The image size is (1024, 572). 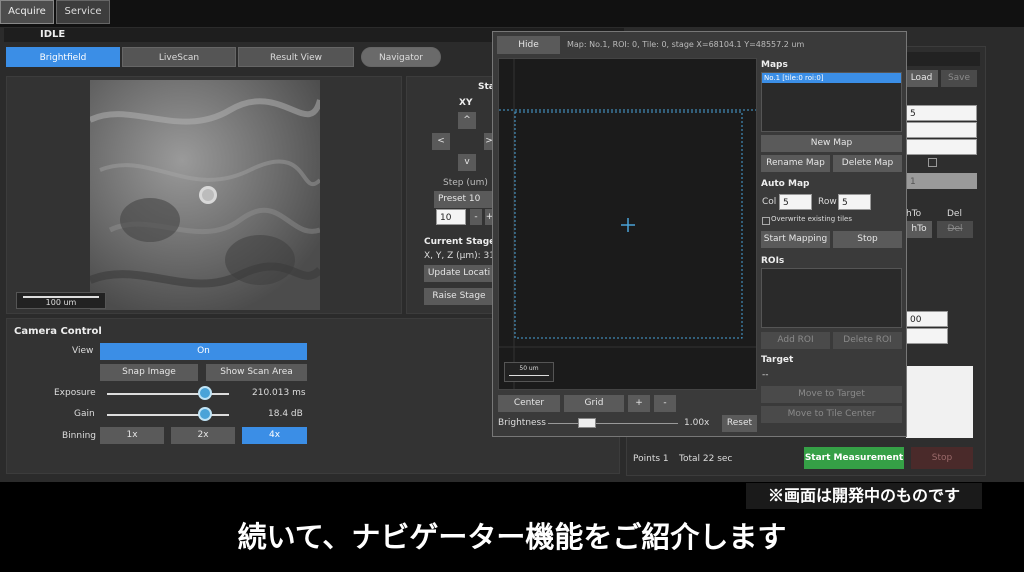 I want to click on go-to-button: hTo, so click(x=919, y=229).